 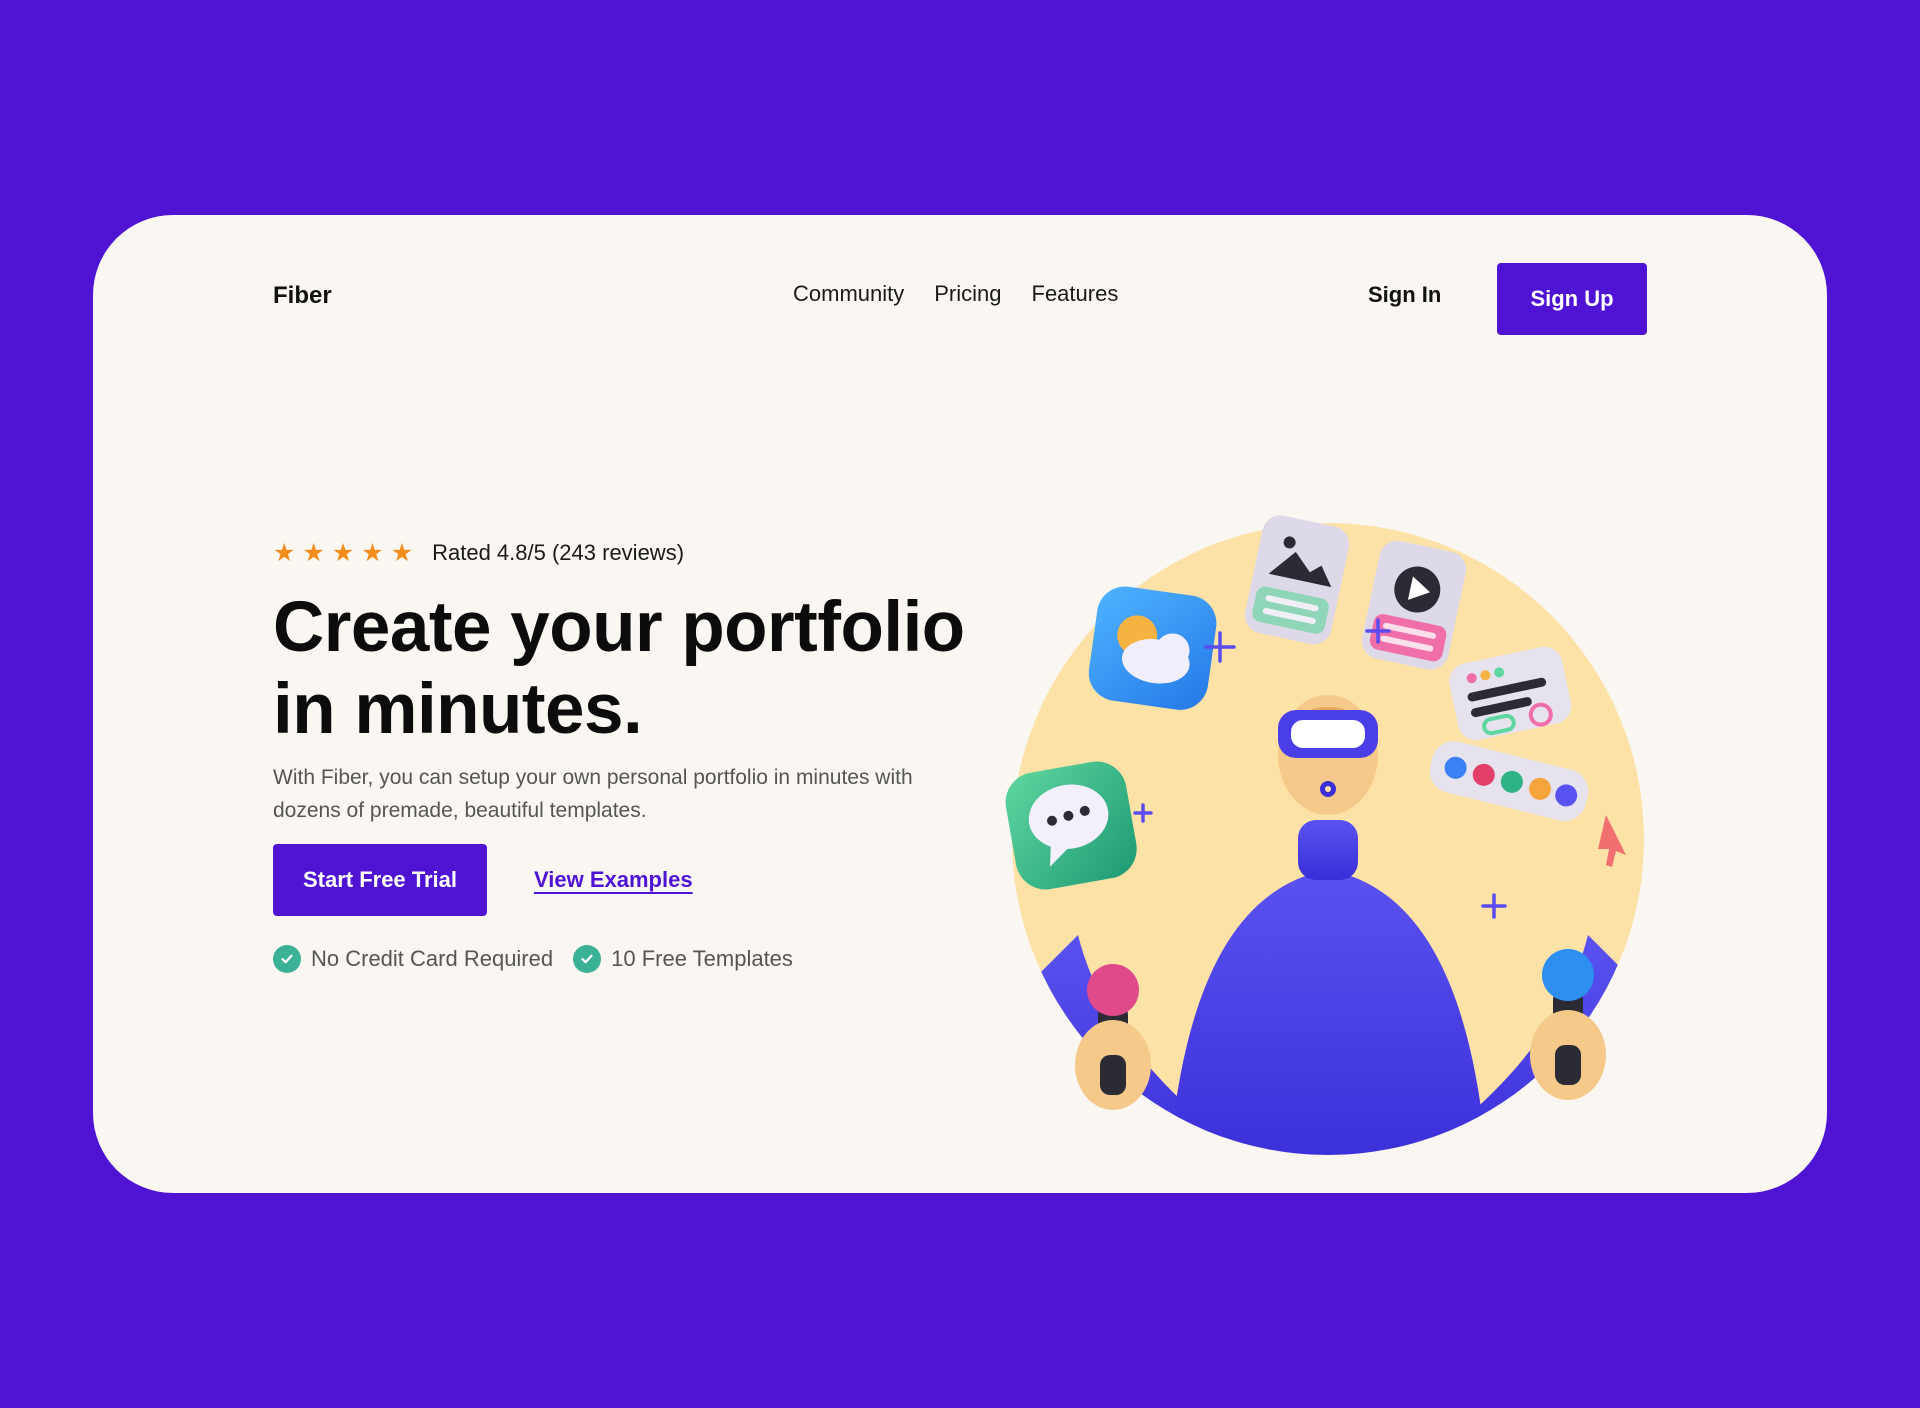 I want to click on chat-bubble-icon, so click(x=1071, y=825).